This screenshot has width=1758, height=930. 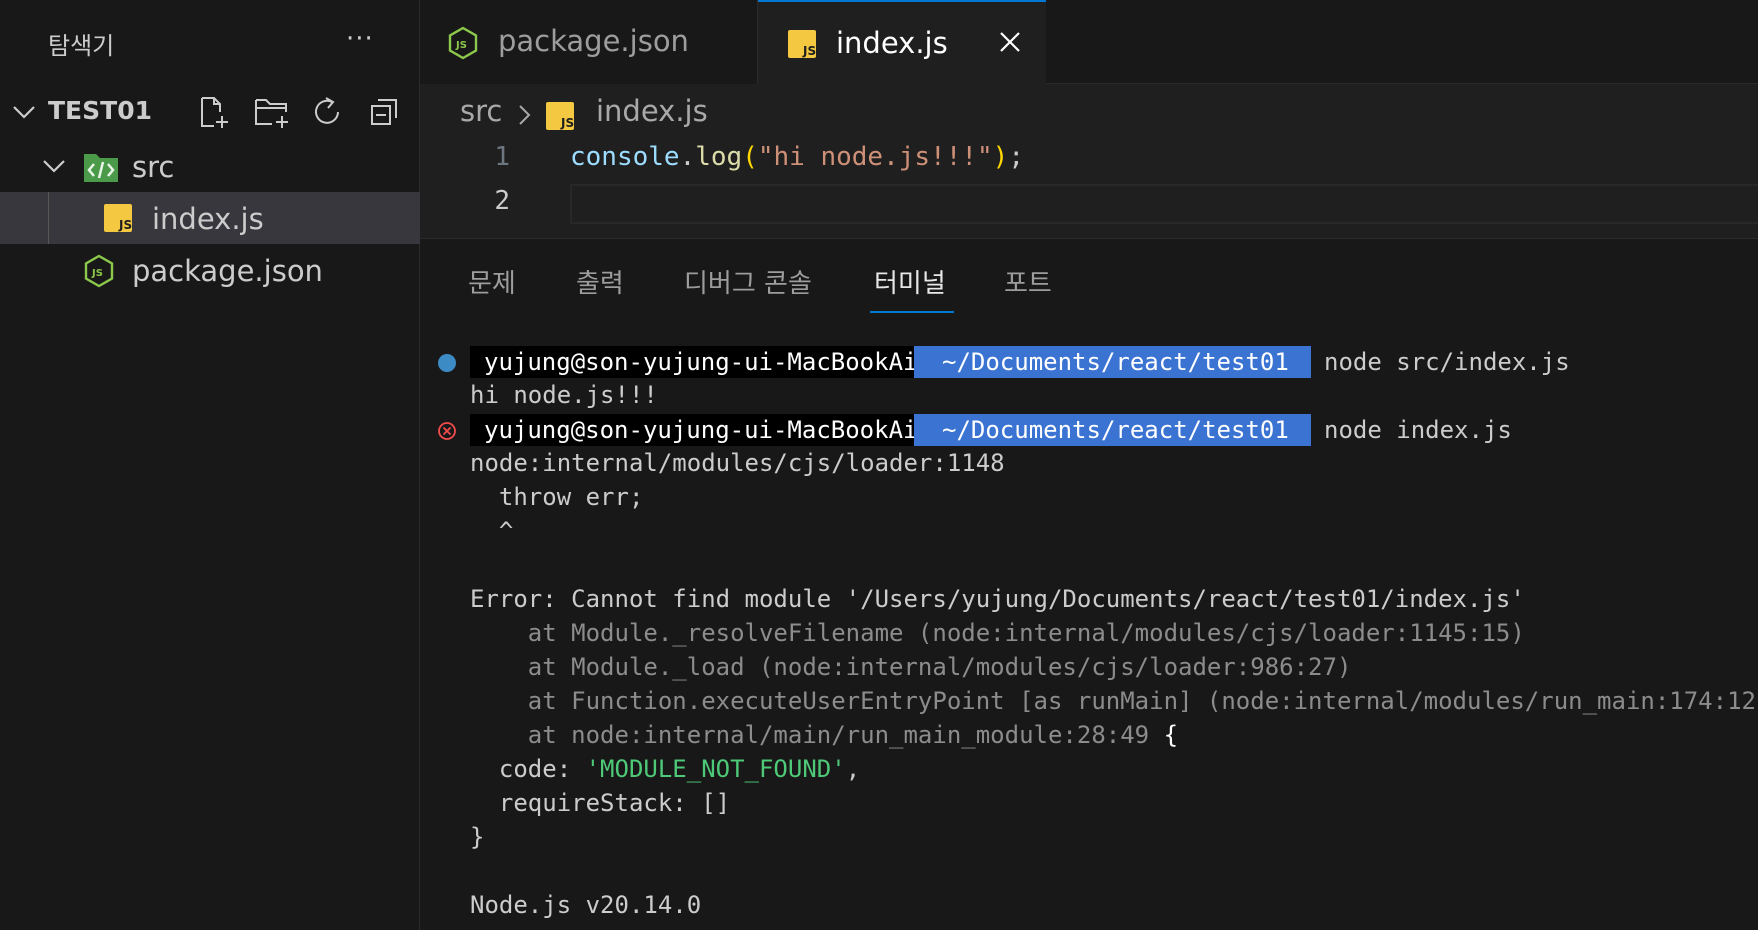 What do you see at coordinates (665, 769) in the screenshot?
I see `terminal-output: code: 'MODULE_NOT_FOUND',` at bounding box center [665, 769].